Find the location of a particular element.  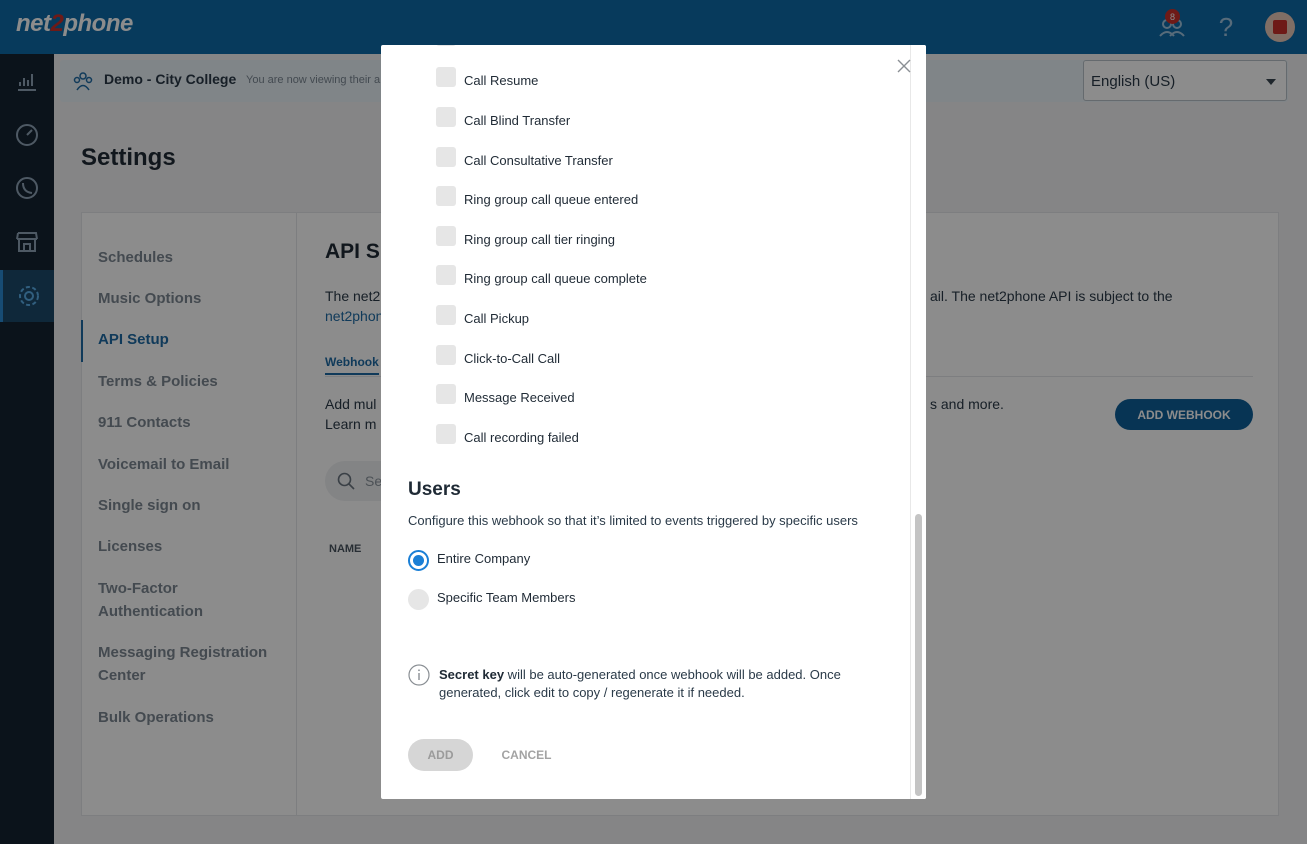

event-label: Call Resume is located at coordinates (501, 80).